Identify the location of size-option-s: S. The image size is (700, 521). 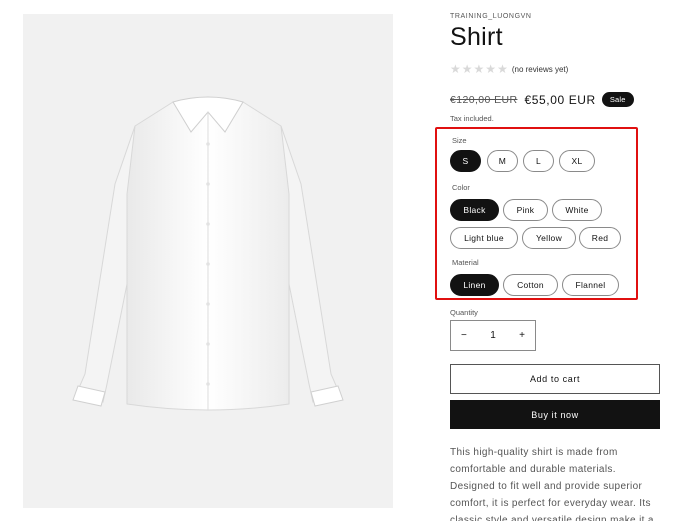
(465, 161).